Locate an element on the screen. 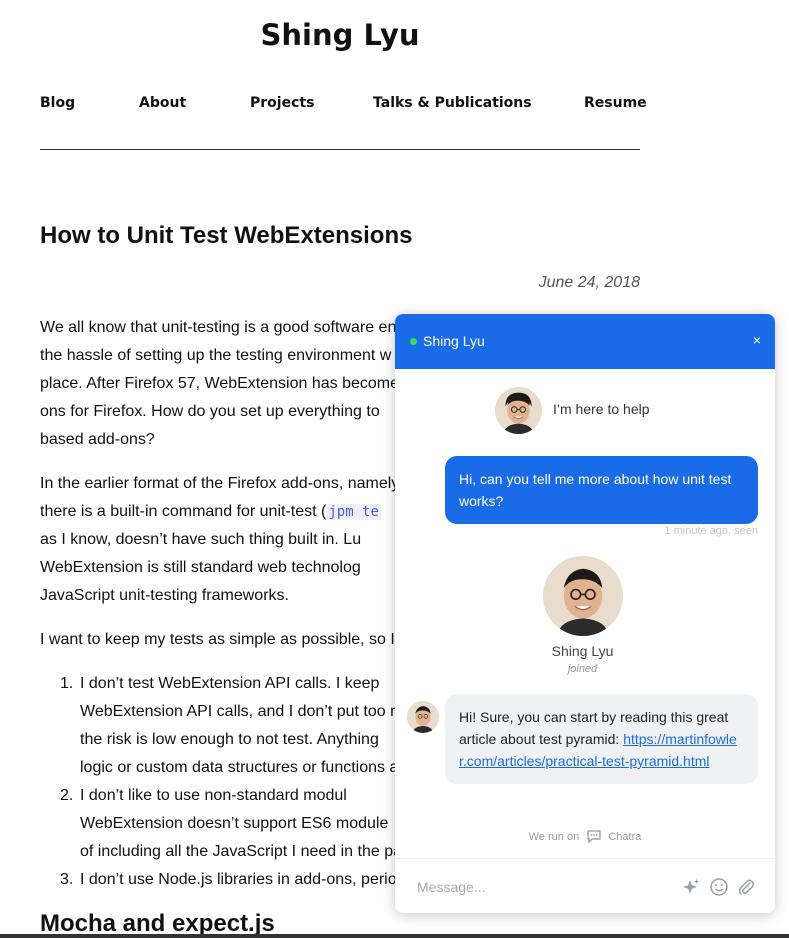  chat-input-bar is located at coordinates (585, 885).